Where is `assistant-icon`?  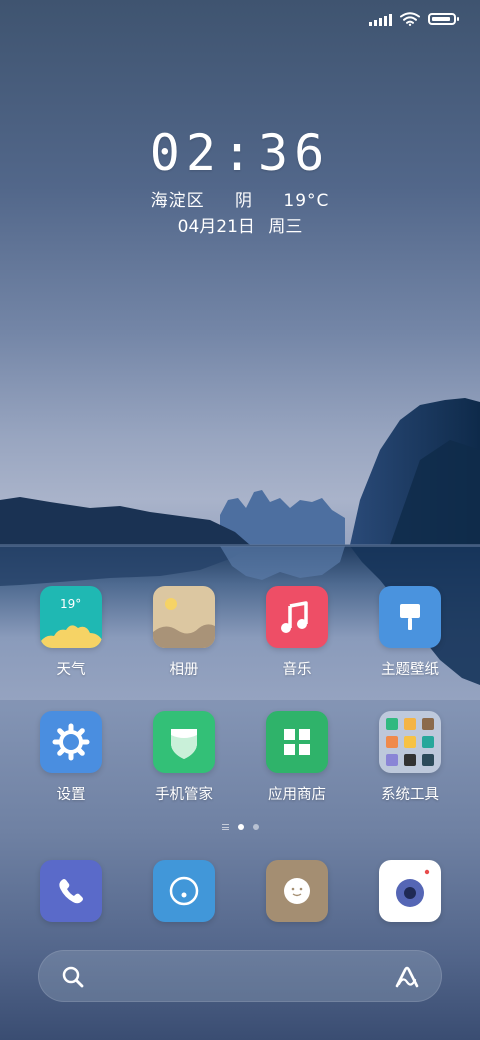 assistant-icon is located at coordinates (407, 977).